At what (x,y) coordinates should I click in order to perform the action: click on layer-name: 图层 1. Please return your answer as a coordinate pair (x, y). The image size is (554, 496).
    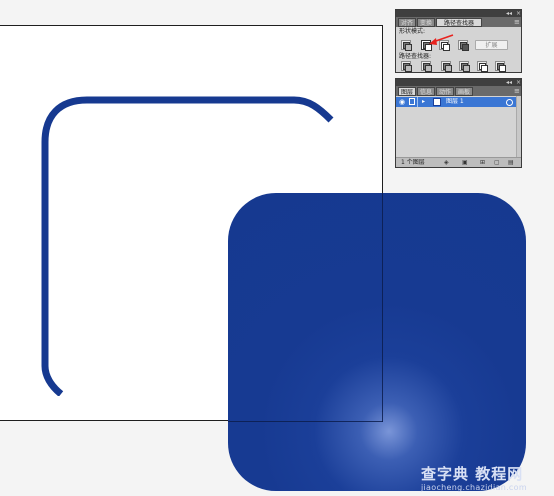
    Looking at the image, I should click on (455, 102).